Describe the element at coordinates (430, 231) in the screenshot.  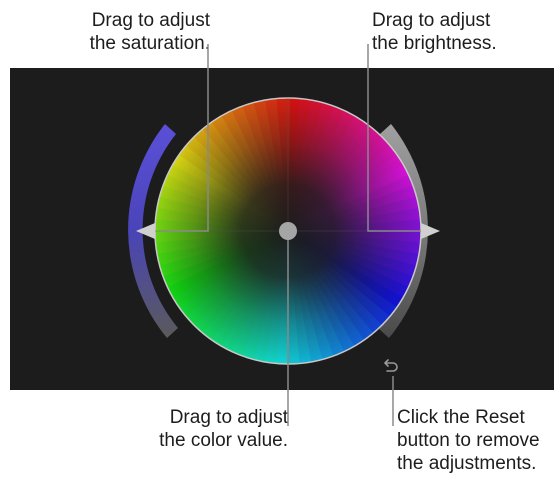
I see `brightness-handle` at that location.